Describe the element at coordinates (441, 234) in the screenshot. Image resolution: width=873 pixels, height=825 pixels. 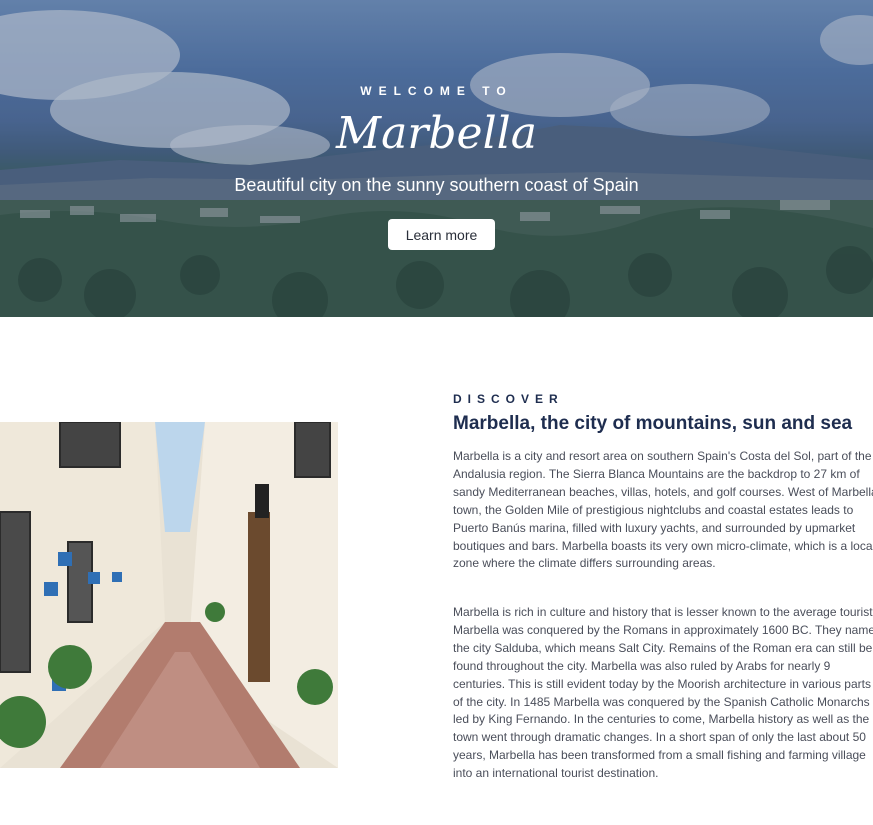
I see `learn-more-button: Learn more` at that location.